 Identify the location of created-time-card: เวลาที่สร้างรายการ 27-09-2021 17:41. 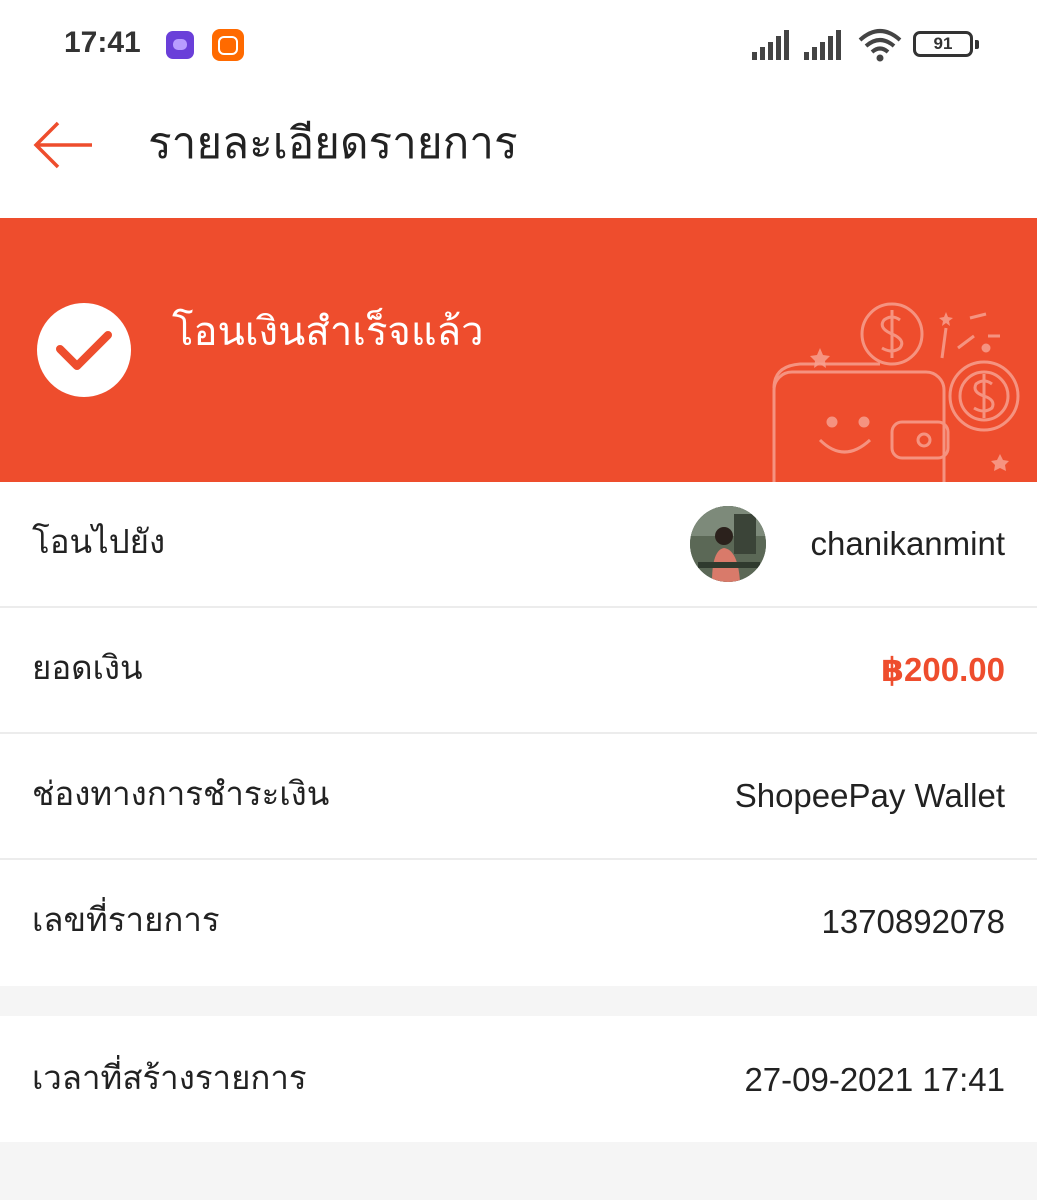
(518, 1079).